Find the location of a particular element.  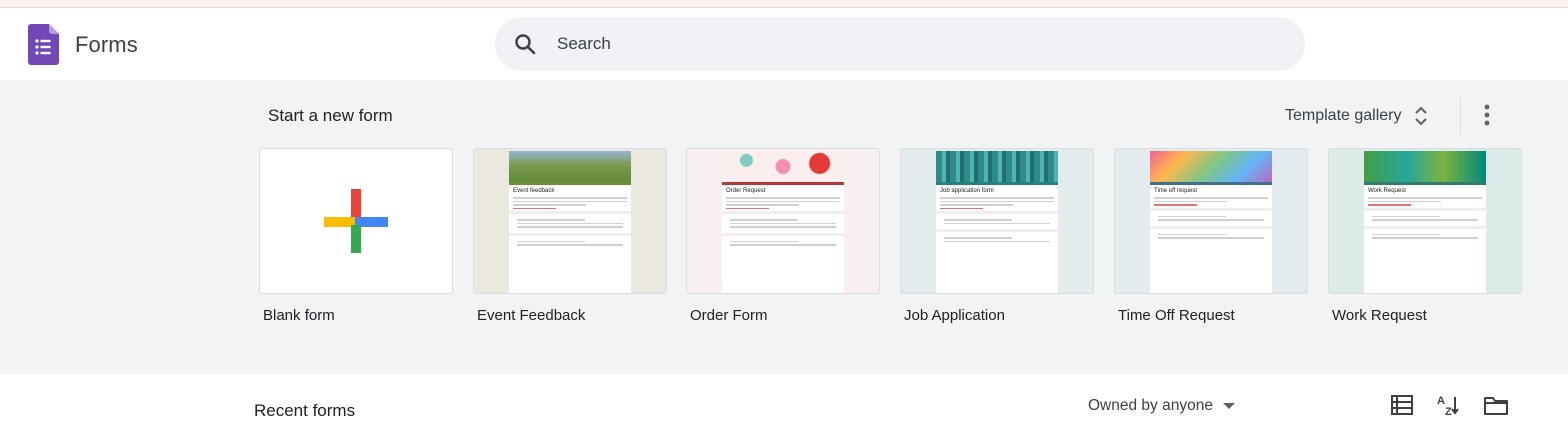

owner-filter-dropdown: Owned by anyone is located at coordinates (1161, 406).